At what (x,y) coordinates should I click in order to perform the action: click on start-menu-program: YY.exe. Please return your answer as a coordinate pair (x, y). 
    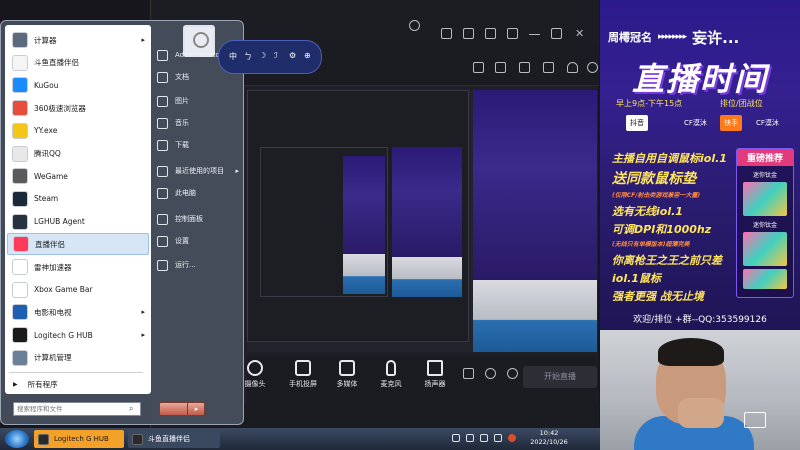
    Looking at the image, I should click on (78, 131).